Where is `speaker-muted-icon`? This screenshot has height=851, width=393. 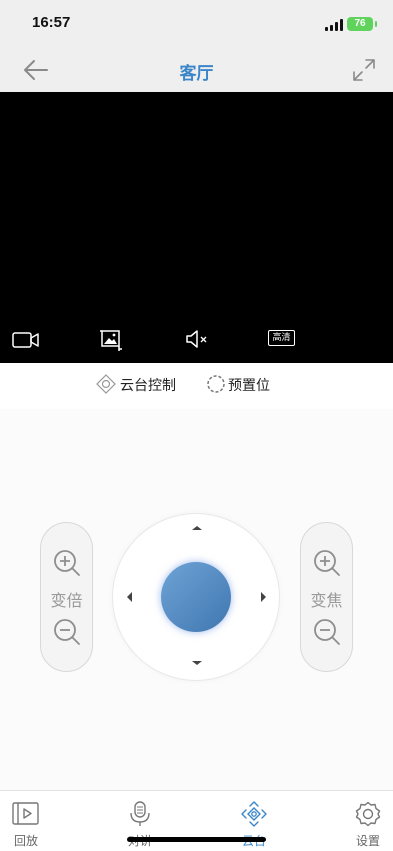
speaker-muted-icon is located at coordinates (196, 339).